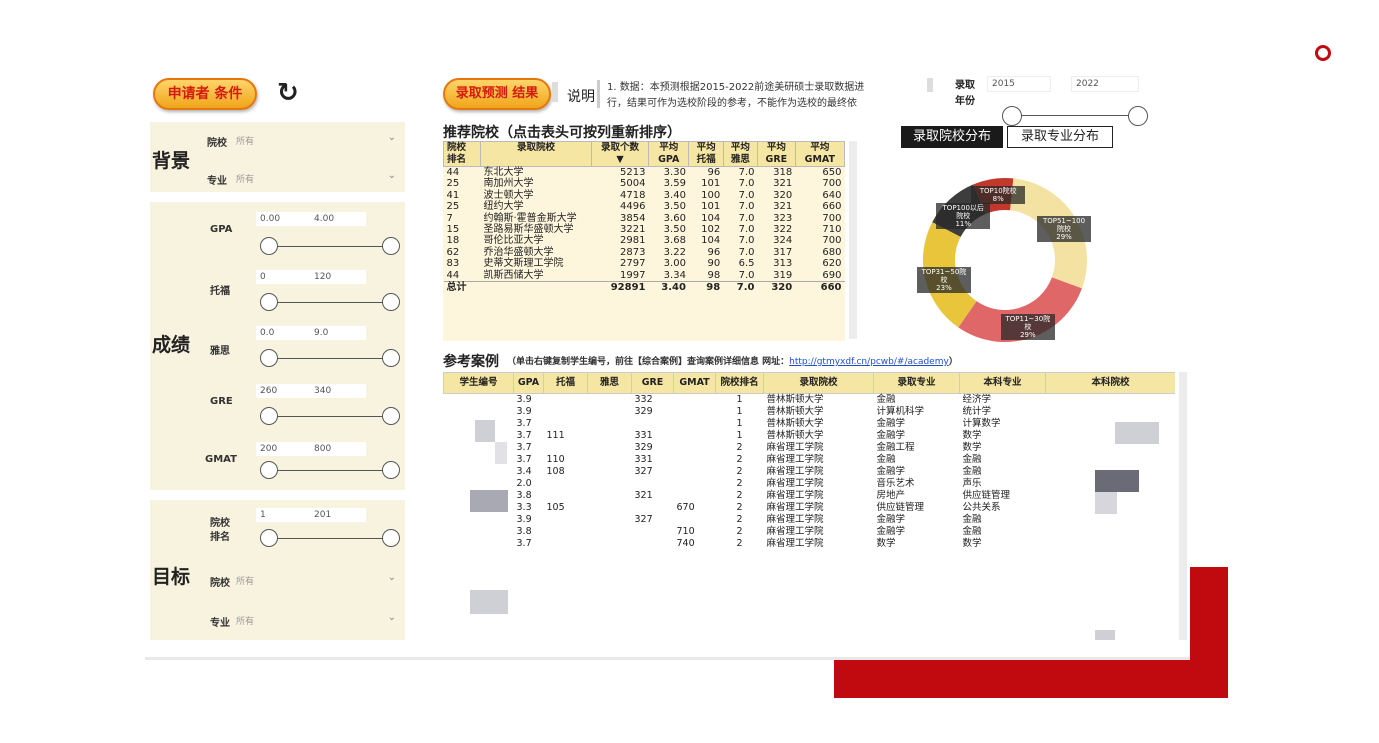 Image resolution: width=1379 pixels, height=743 pixels. Describe the element at coordinates (776, 154) in the screenshot. I see `col-gre-header: 平均 GRE` at that location.